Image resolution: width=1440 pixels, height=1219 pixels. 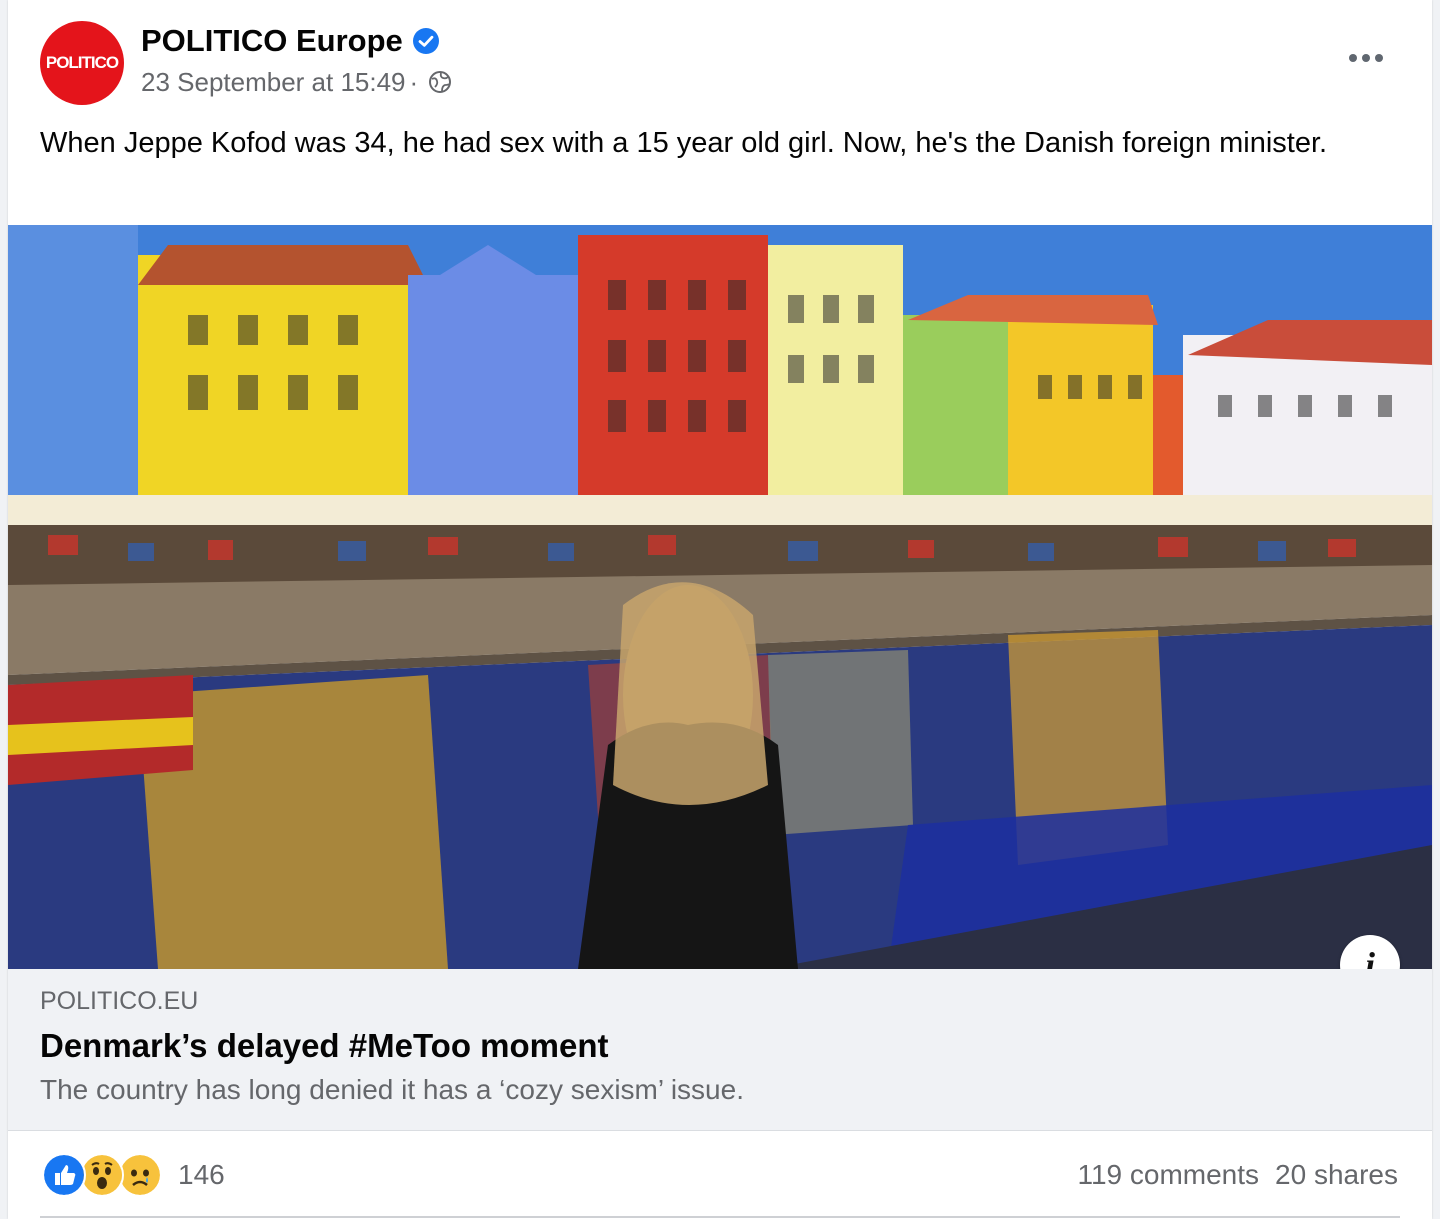 I want to click on page-name-link: POLITICO Europe, so click(x=272, y=41).